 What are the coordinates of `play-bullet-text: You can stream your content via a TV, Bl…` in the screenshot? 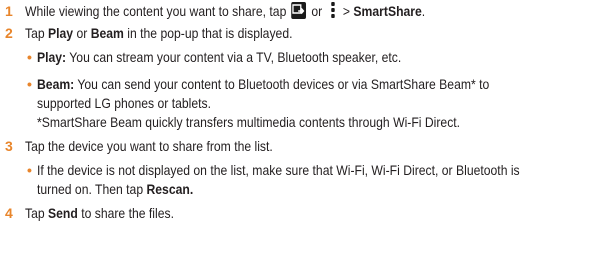 It's located at (235, 57).